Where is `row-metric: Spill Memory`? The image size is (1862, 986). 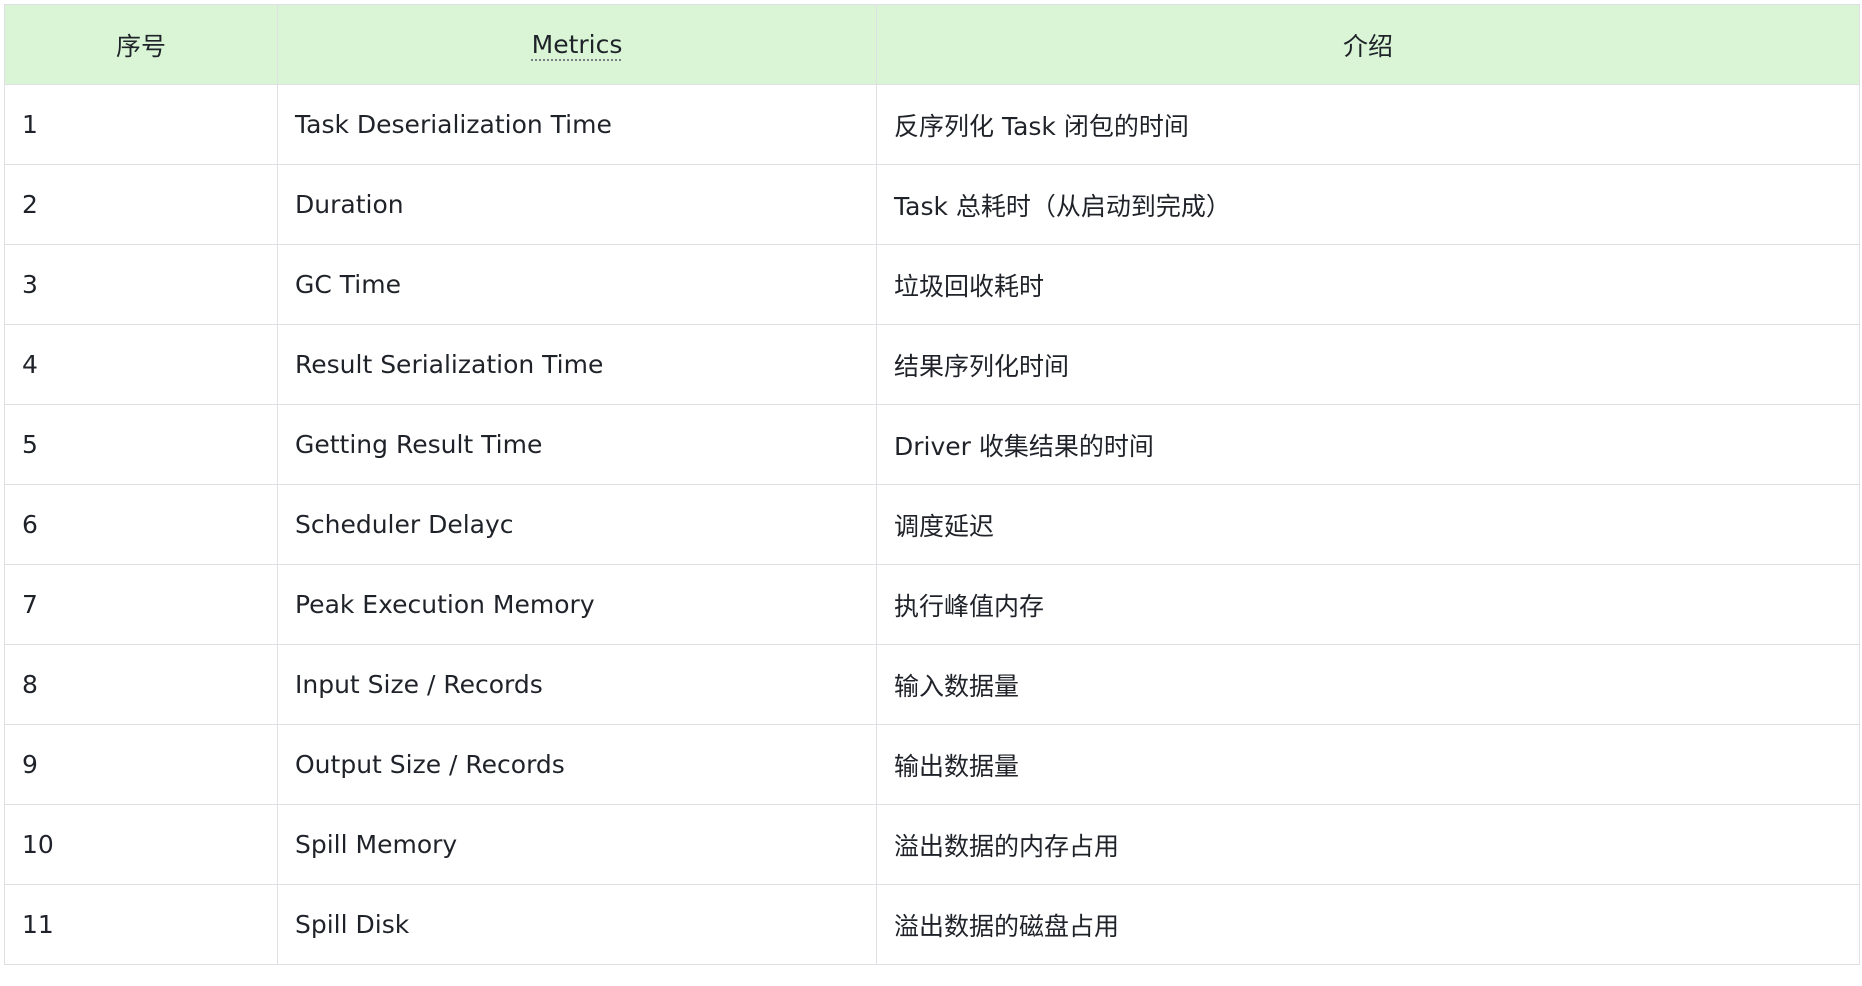
row-metric: Spill Memory is located at coordinates (577, 844).